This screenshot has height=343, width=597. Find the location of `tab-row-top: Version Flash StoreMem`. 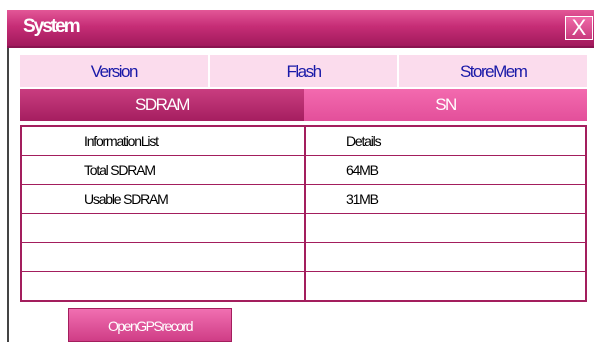

tab-row-top: Version Flash StoreMem is located at coordinates (304, 71).